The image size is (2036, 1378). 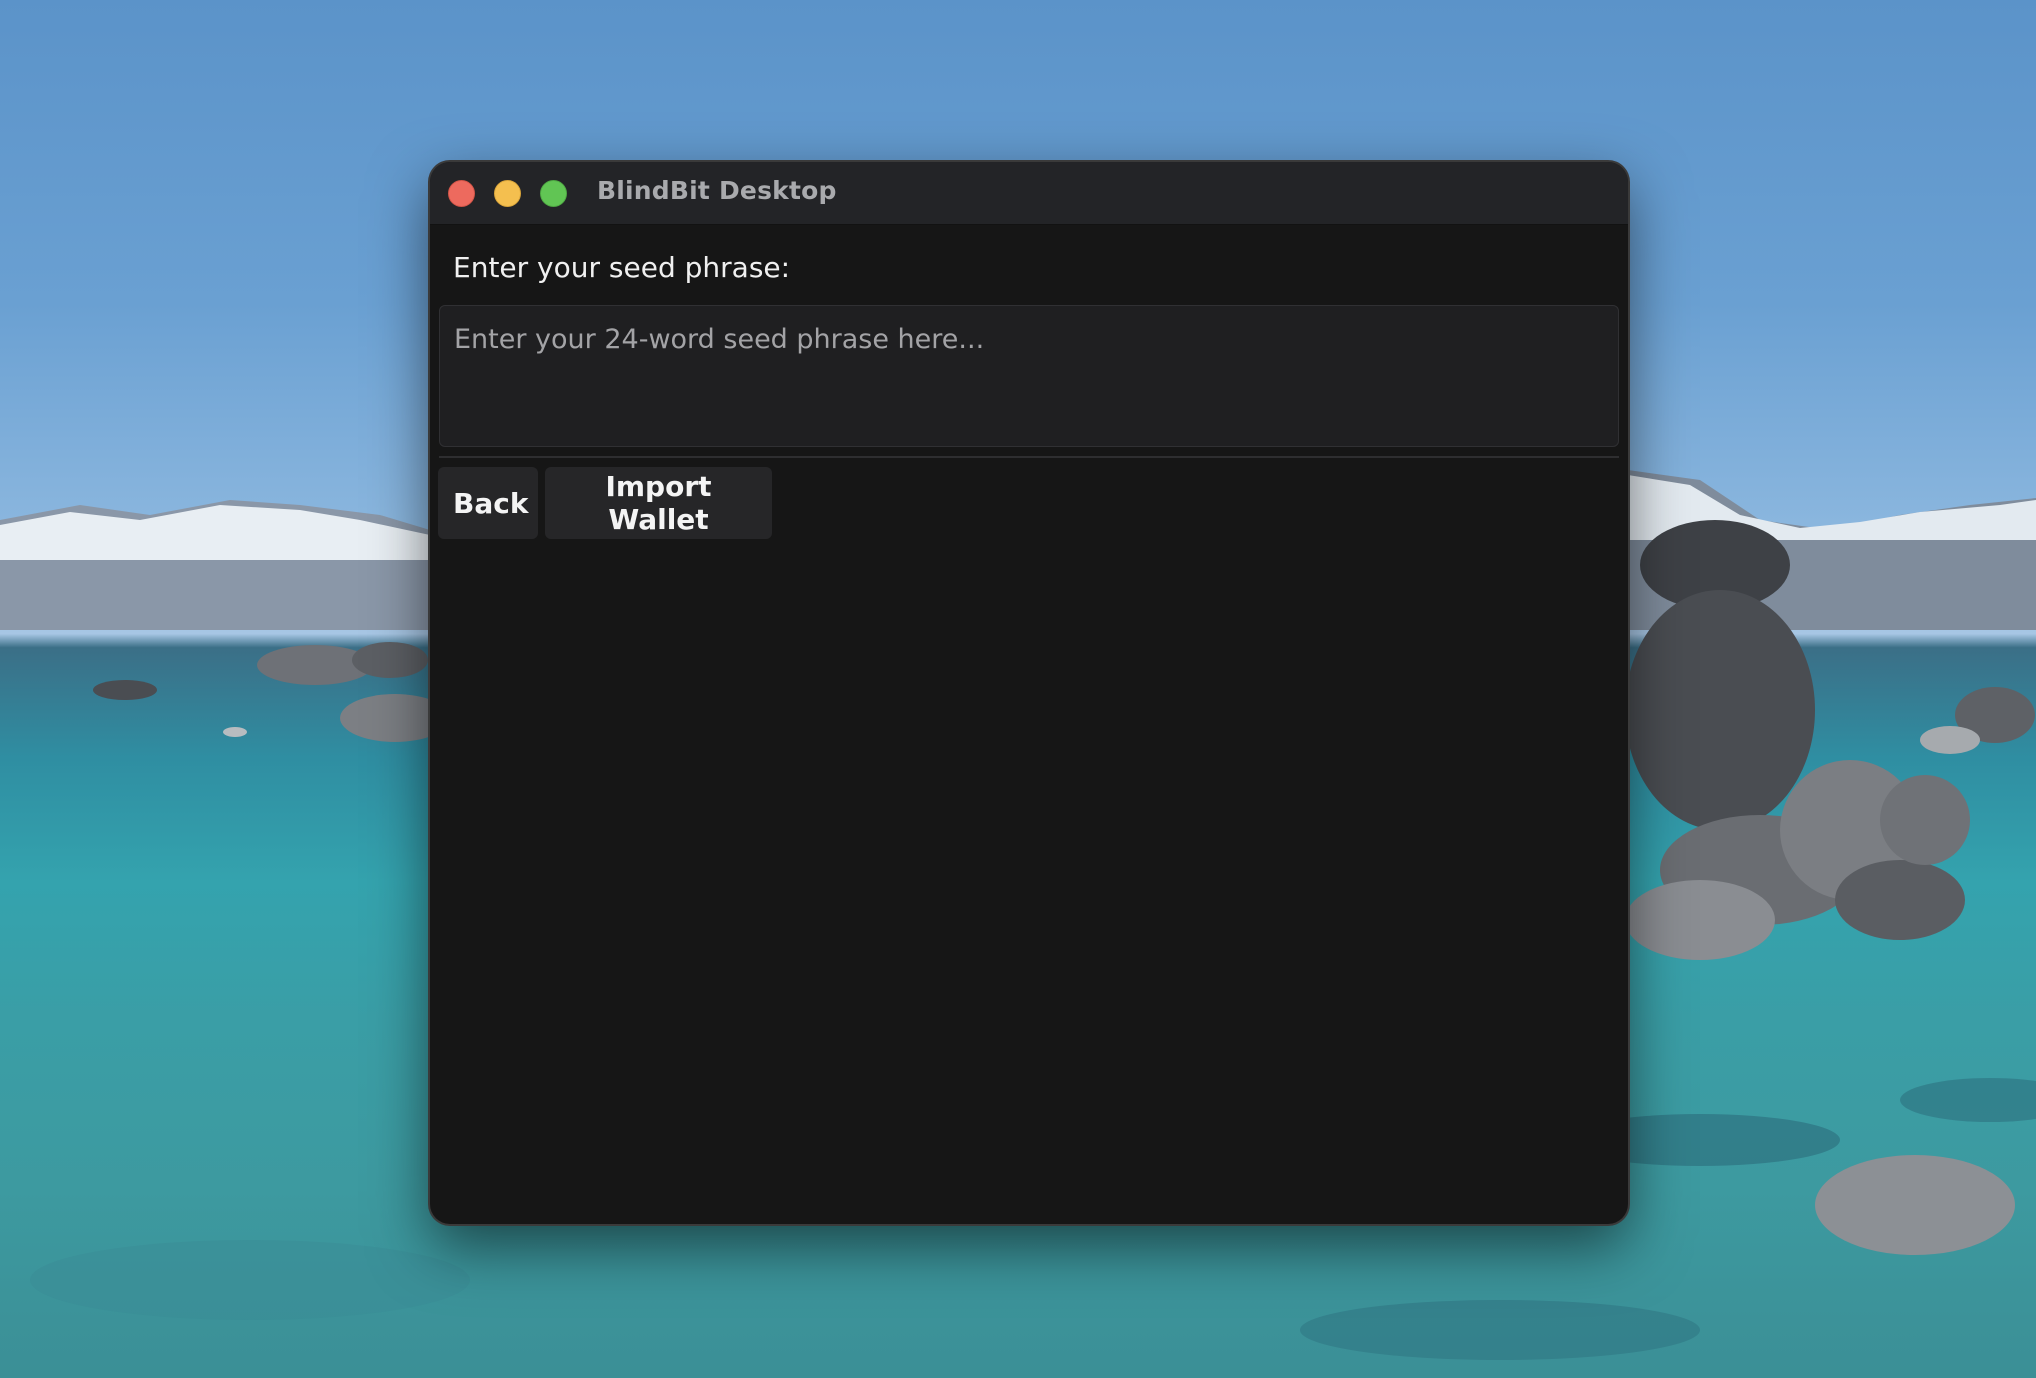 What do you see at coordinates (1029, 457) in the screenshot?
I see `divider` at bounding box center [1029, 457].